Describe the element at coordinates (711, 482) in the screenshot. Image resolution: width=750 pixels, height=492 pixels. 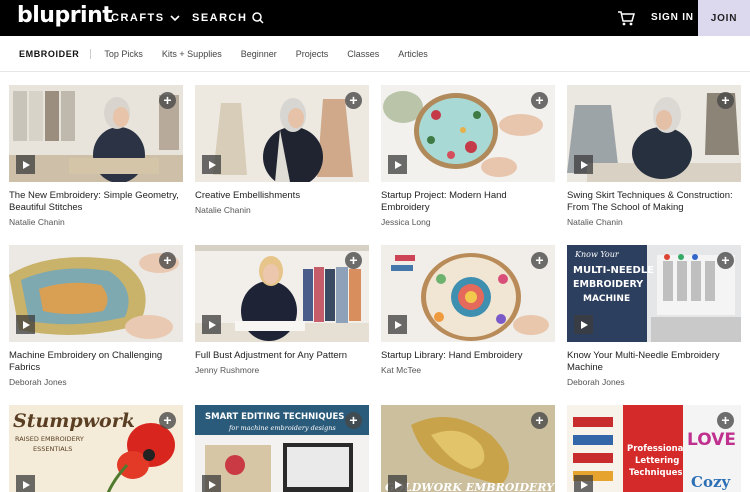
I see `thumb-text-cozy: Cozy` at that location.